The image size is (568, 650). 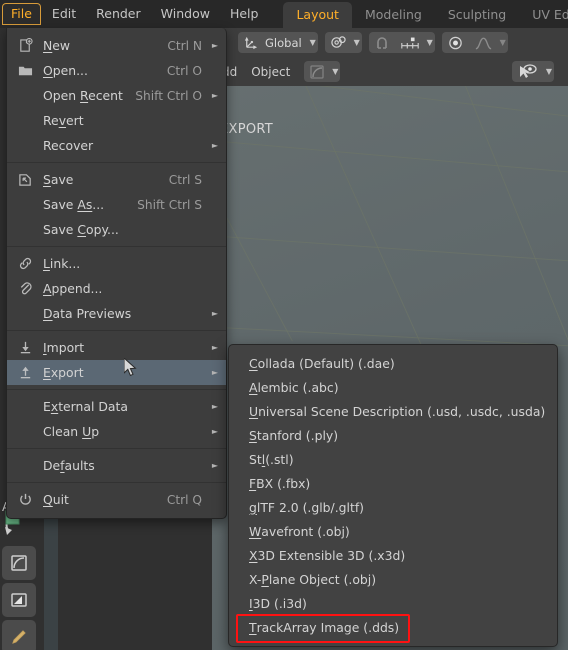 I want to click on file-menu-item-save-as: Save As... Shift Ctrl S, so click(x=116, y=204).